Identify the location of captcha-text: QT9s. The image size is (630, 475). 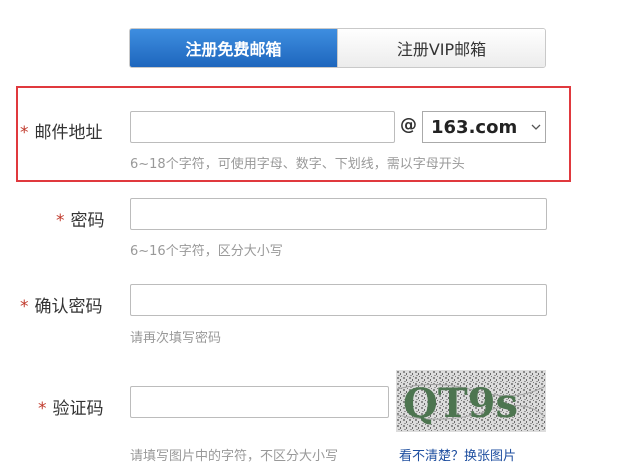
(460, 403).